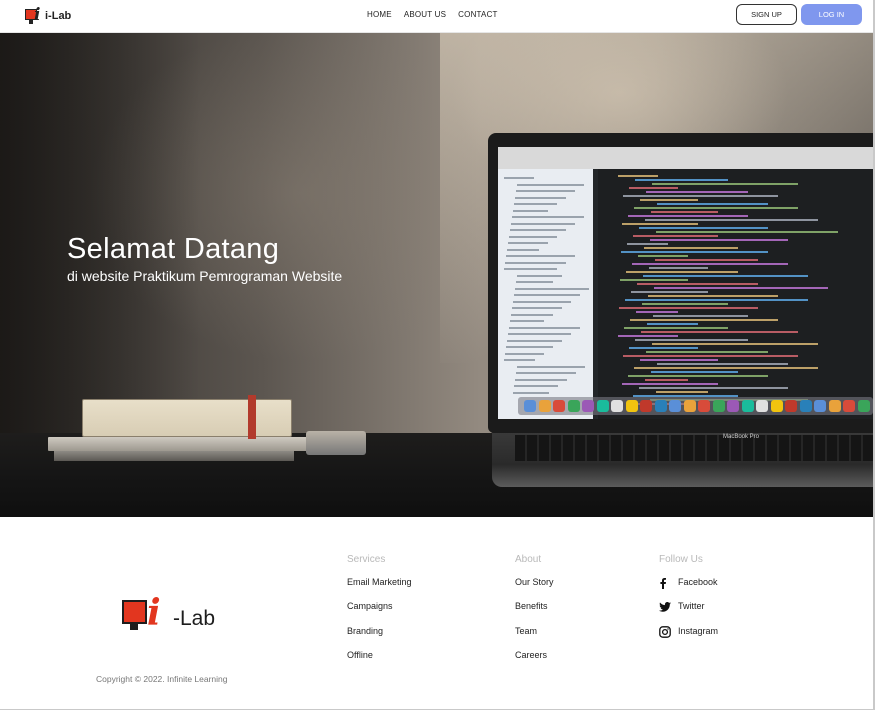 The width and height of the screenshot is (875, 710). I want to click on footer-link-campaigns: Campaigns, so click(379, 613).